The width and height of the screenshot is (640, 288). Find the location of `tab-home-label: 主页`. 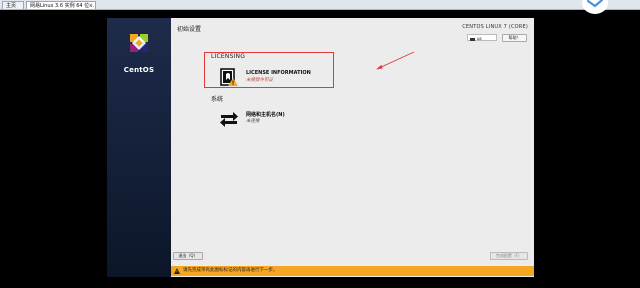

tab-home-label: 主页 is located at coordinates (11, 6).